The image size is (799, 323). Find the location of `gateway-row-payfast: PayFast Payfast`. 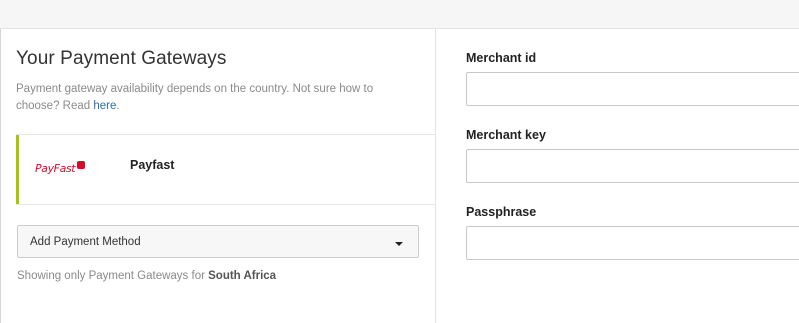

gateway-row-payfast: PayFast Payfast is located at coordinates (226, 169).